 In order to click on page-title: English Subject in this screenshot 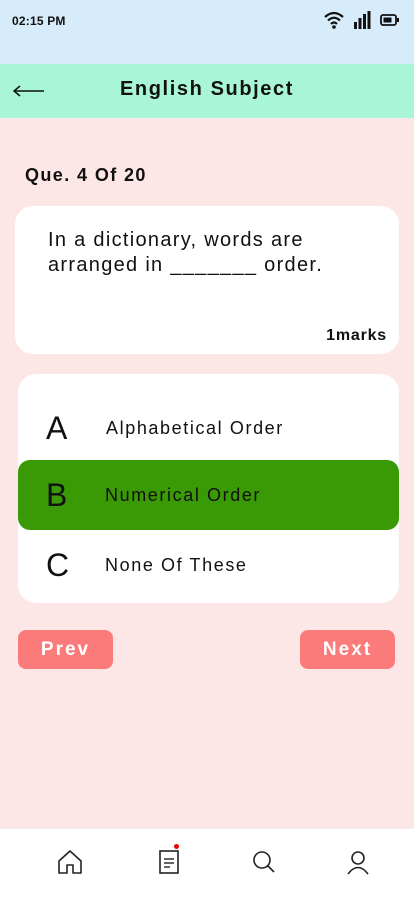, I will do `click(207, 89)`.